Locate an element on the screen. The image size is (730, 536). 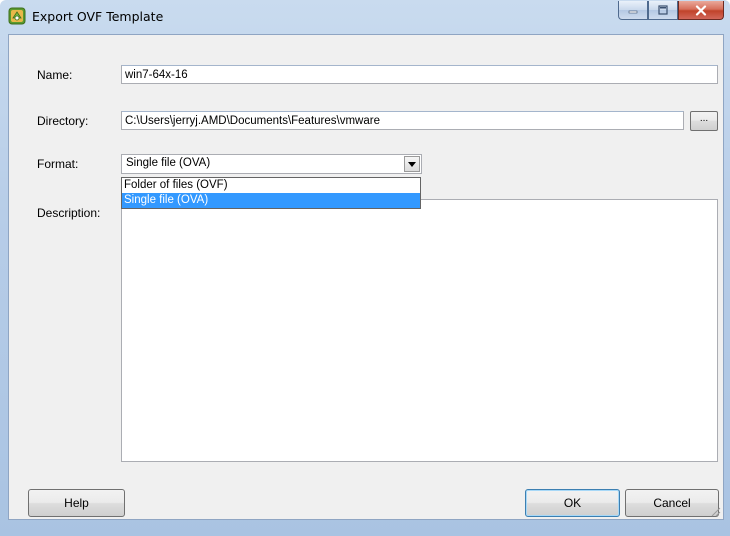
dropdown-option-ovf: Folder of files (OVF) is located at coordinates (271, 185).